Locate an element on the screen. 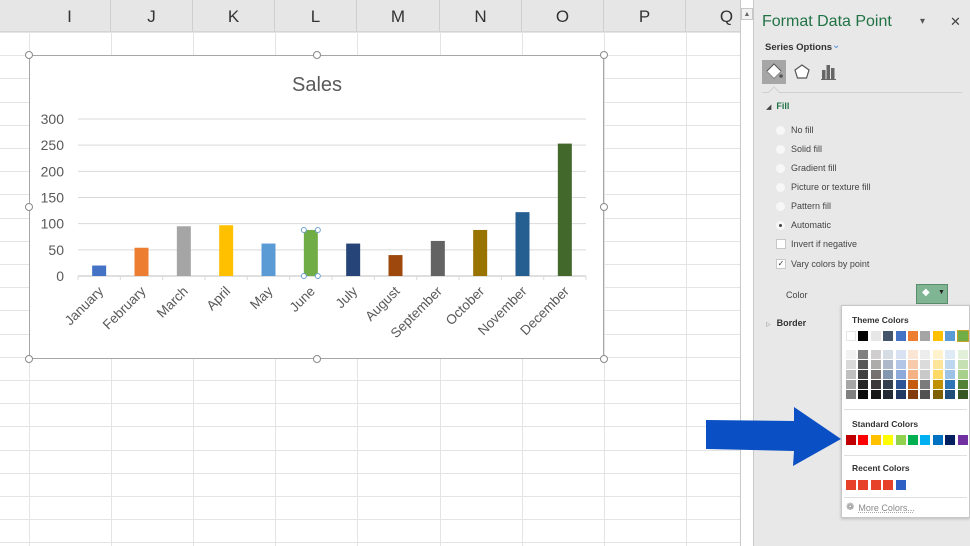  fill-option-invert-if-negative: Invert if negative is located at coordinates (816, 244).